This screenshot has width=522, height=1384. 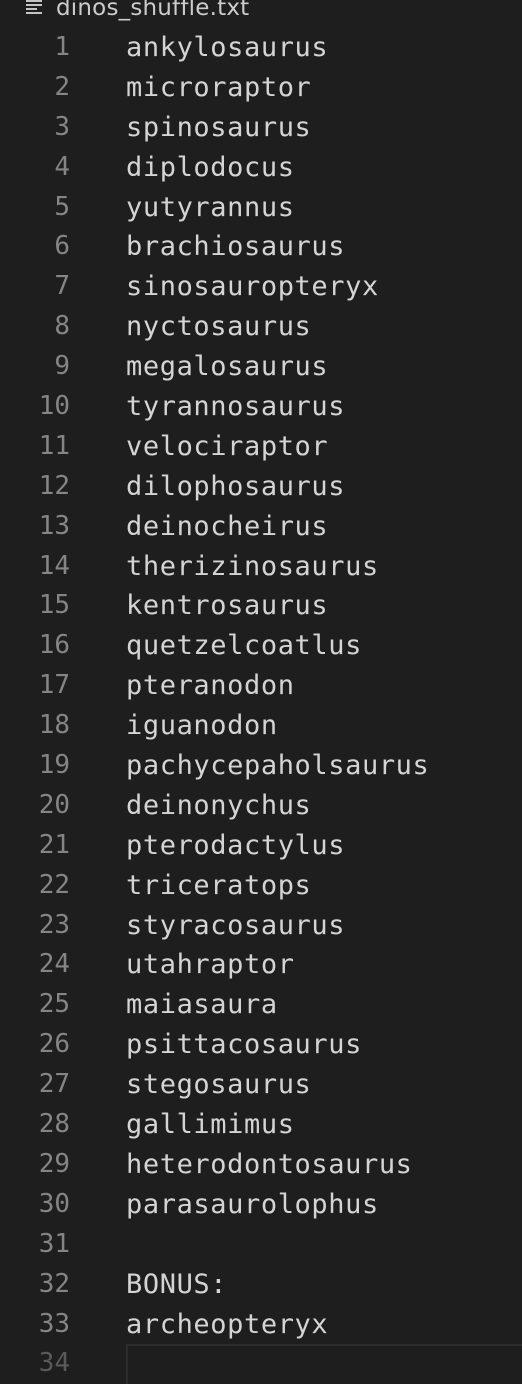 I want to click on editor-line: 33 archeopteryx, so click(x=261, y=1325).